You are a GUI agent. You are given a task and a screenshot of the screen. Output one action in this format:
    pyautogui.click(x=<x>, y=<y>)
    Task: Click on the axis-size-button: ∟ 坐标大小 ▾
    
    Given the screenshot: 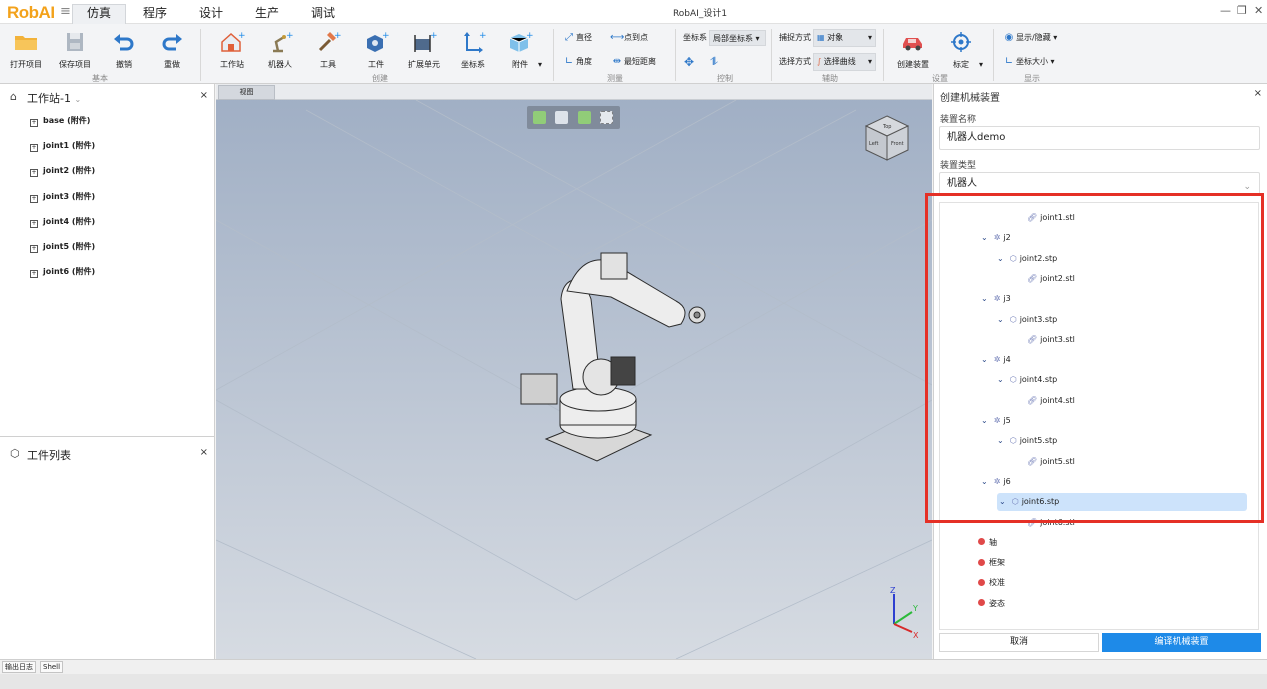 What is the action you would take?
    pyautogui.click(x=1028, y=62)
    